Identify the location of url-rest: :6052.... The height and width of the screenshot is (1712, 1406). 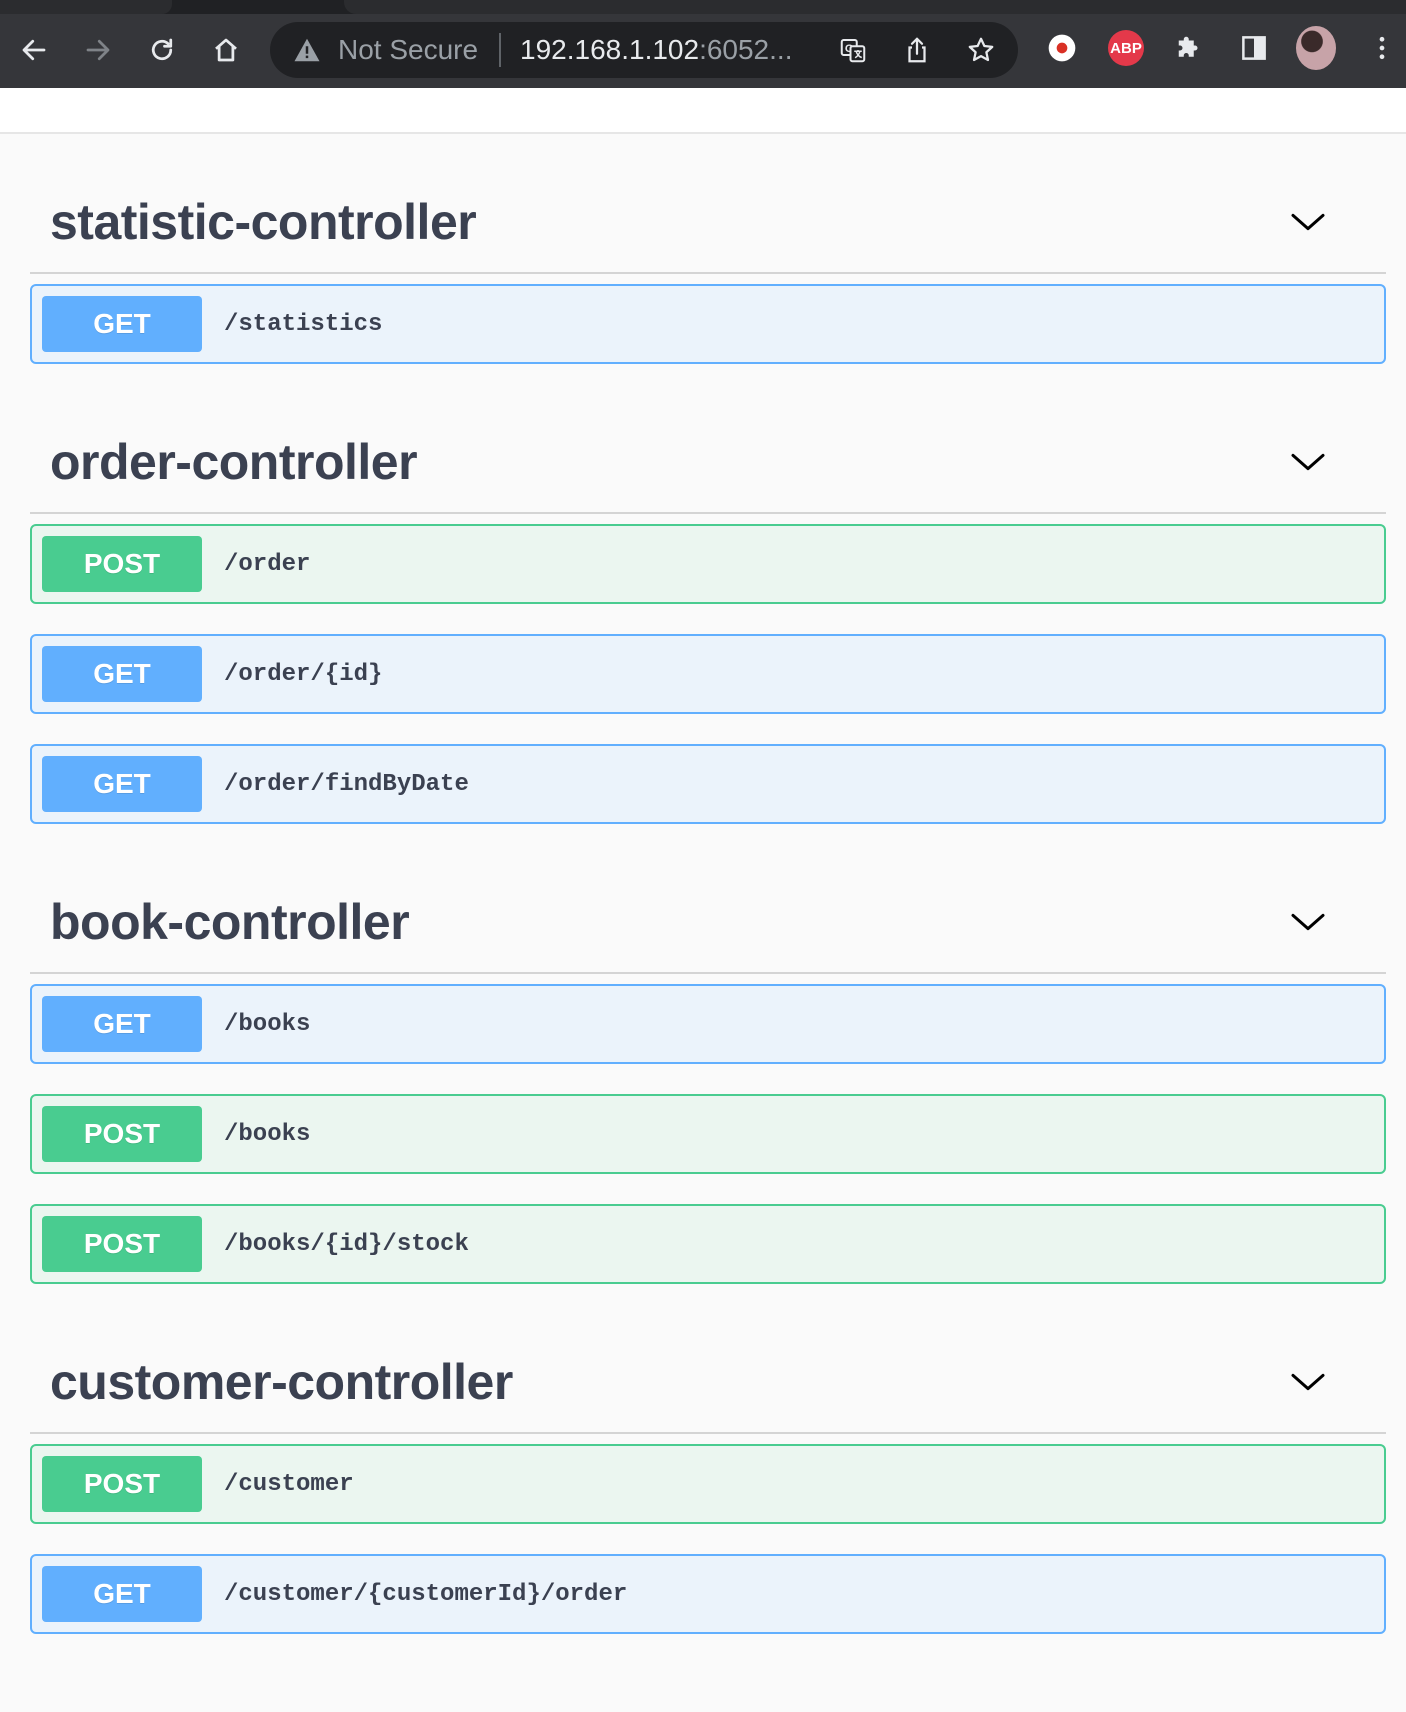
(746, 49).